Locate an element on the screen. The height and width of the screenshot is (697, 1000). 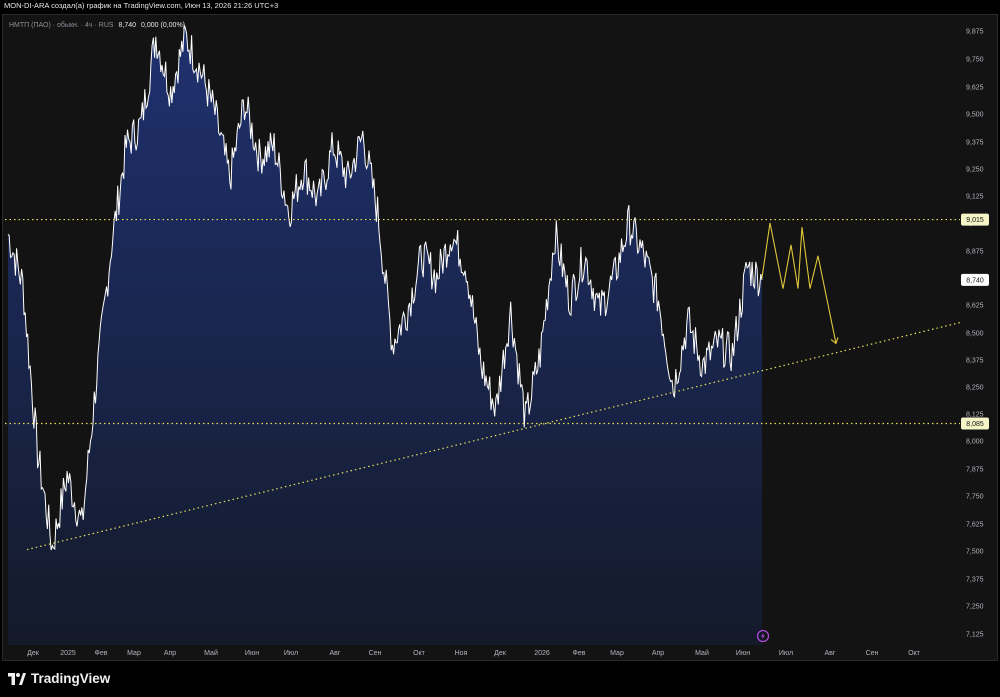
y-tick-label: 8,375 is located at coordinates (975, 361).